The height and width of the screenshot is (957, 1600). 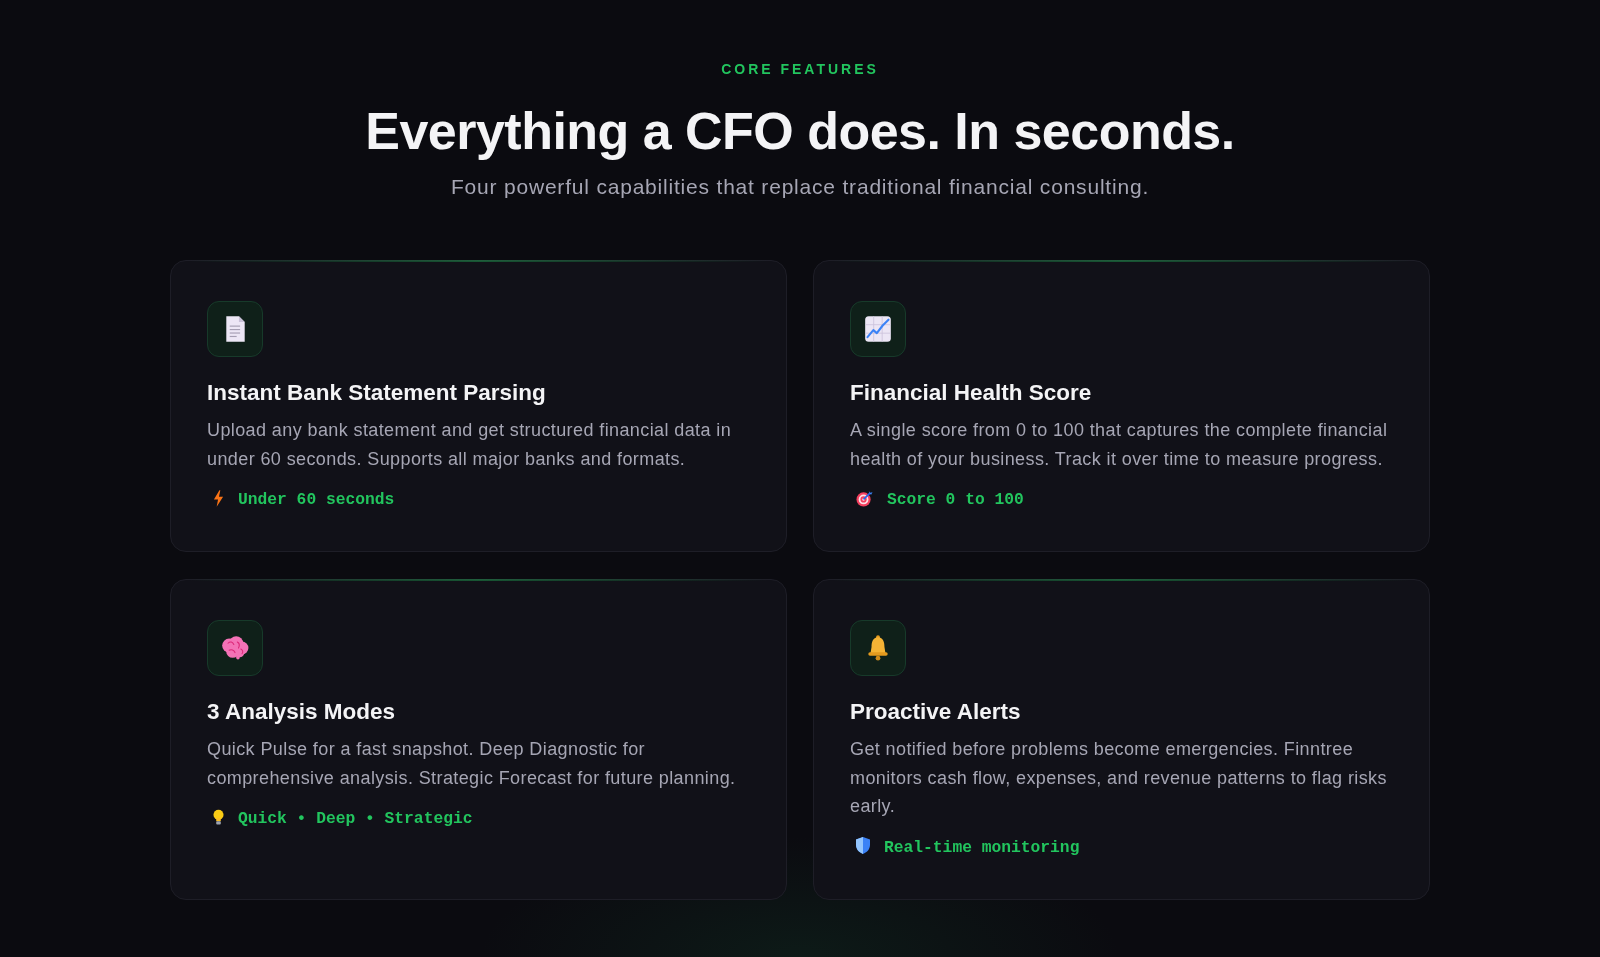 What do you see at coordinates (301, 712) in the screenshot?
I see `feature-title: 3 Analysis Modes` at bounding box center [301, 712].